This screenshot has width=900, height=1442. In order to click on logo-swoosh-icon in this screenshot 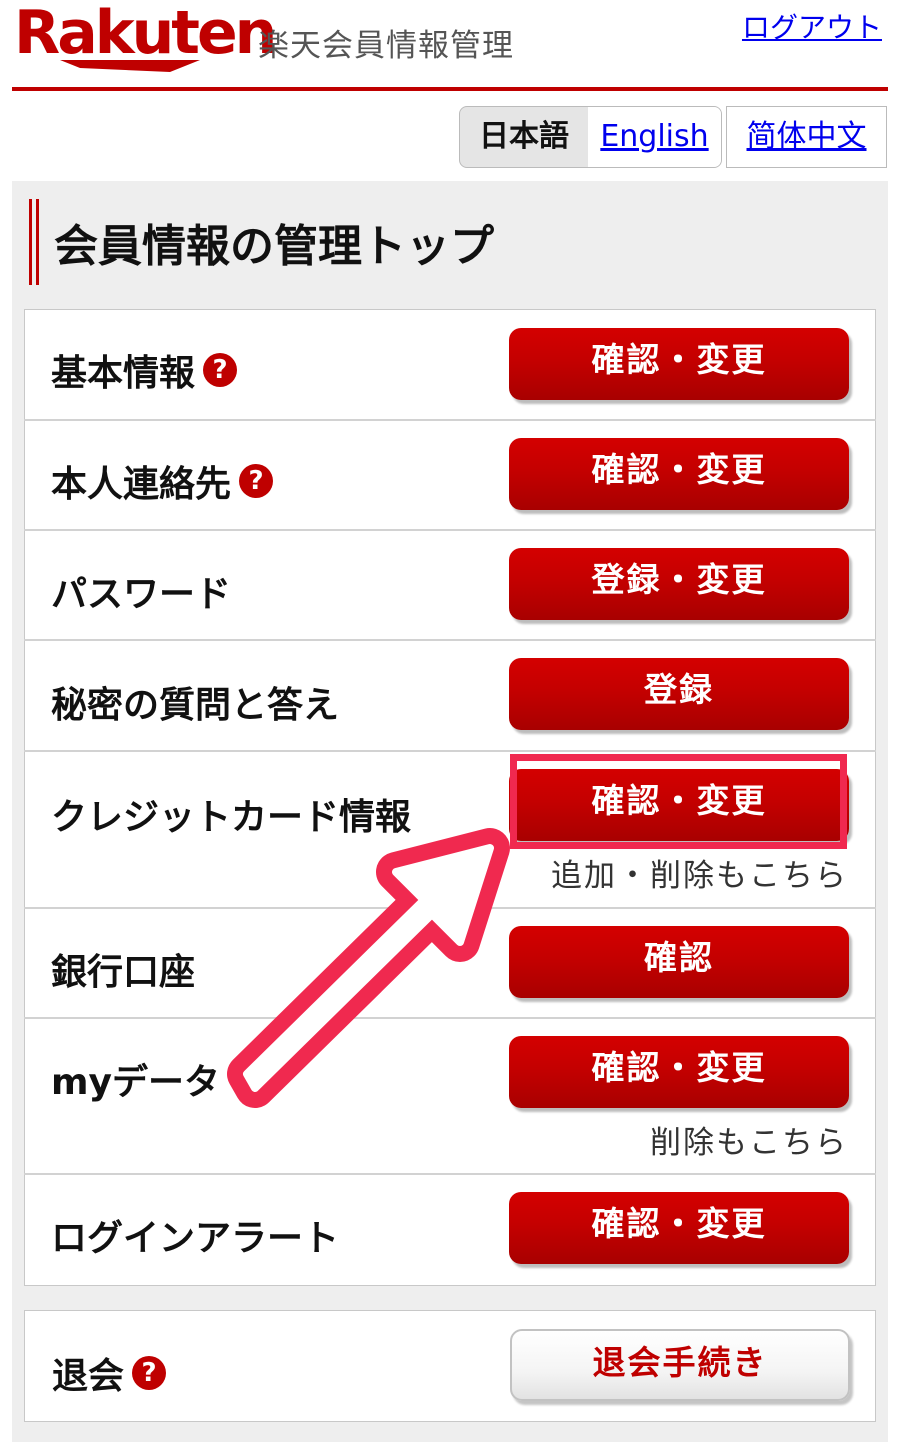, I will do `click(130, 66)`.